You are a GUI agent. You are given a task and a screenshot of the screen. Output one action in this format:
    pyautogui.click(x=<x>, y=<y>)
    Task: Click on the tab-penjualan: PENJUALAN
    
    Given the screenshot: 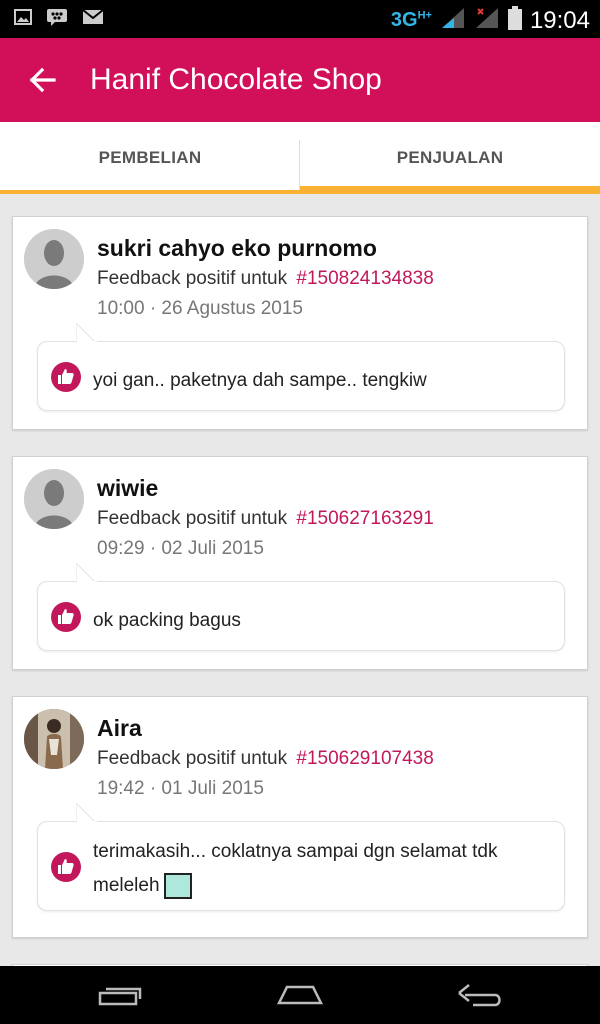 What is the action you would take?
    pyautogui.click(x=450, y=158)
    